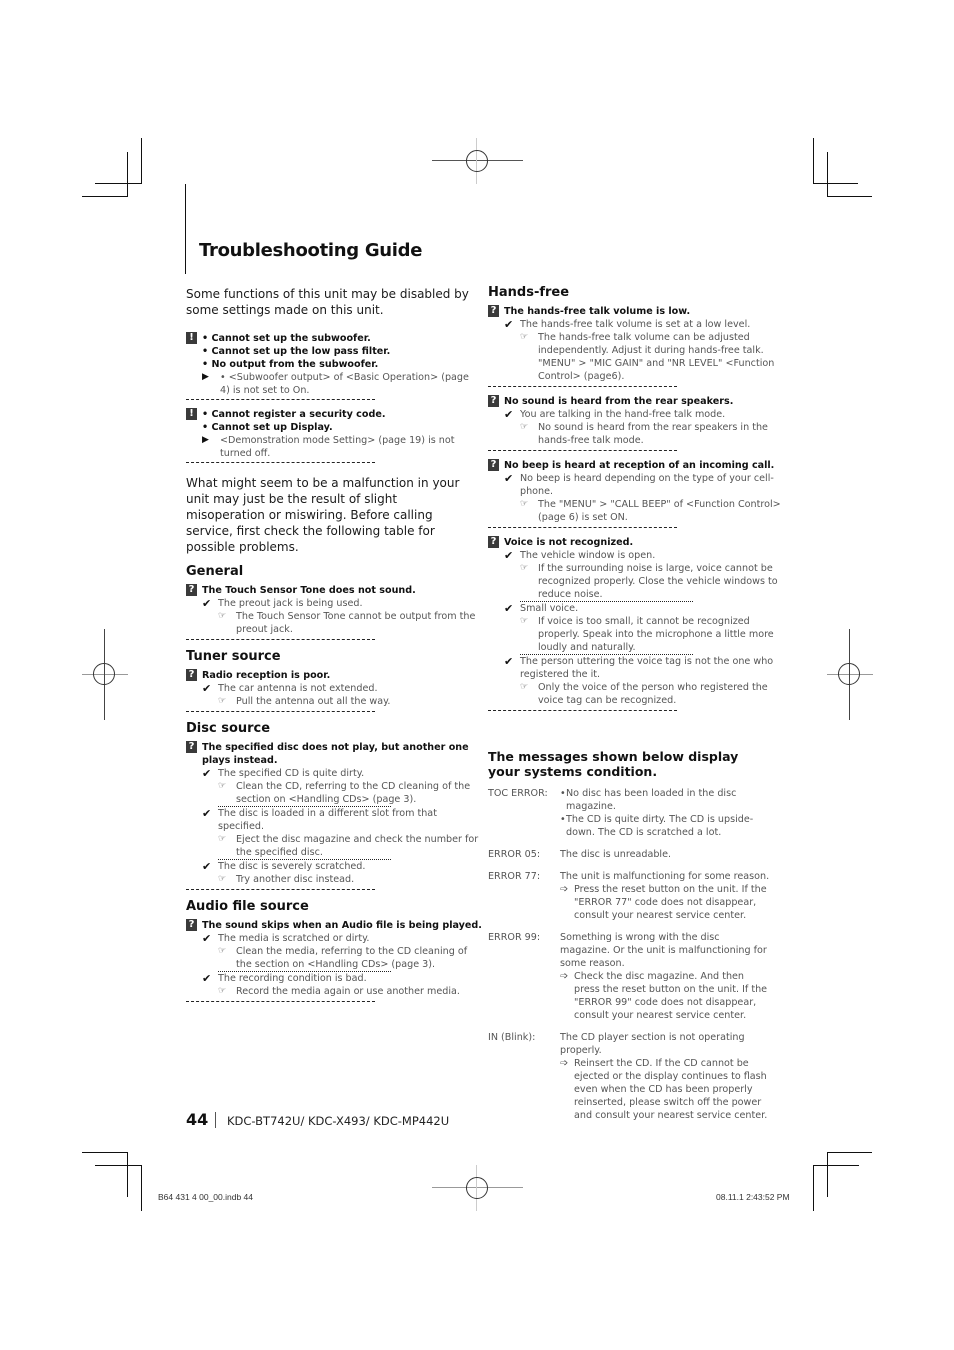  Describe the element at coordinates (666, 854) in the screenshot. I see `message-description: The disc is unreadable.` at that location.